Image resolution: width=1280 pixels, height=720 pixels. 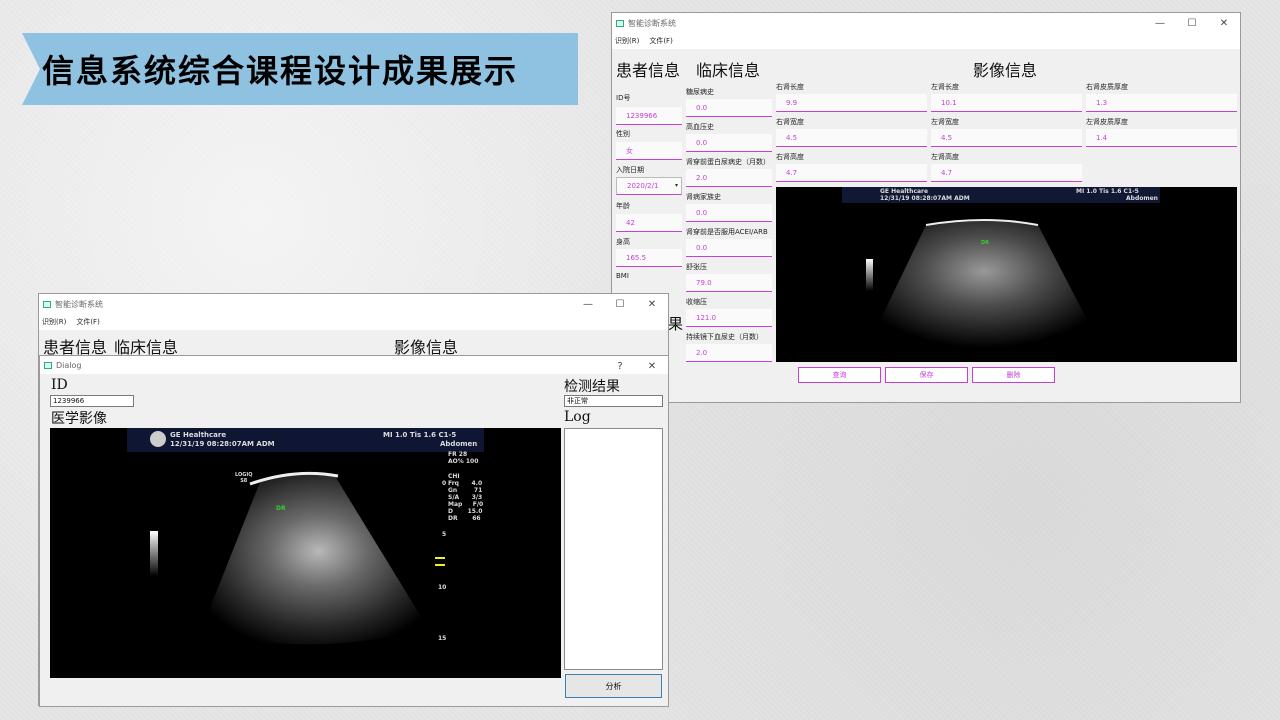 What do you see at coordinates (643, 186) in the screenshot?
I see `admission-date-value: 2020/2/1` at bounding box center [643, 186].